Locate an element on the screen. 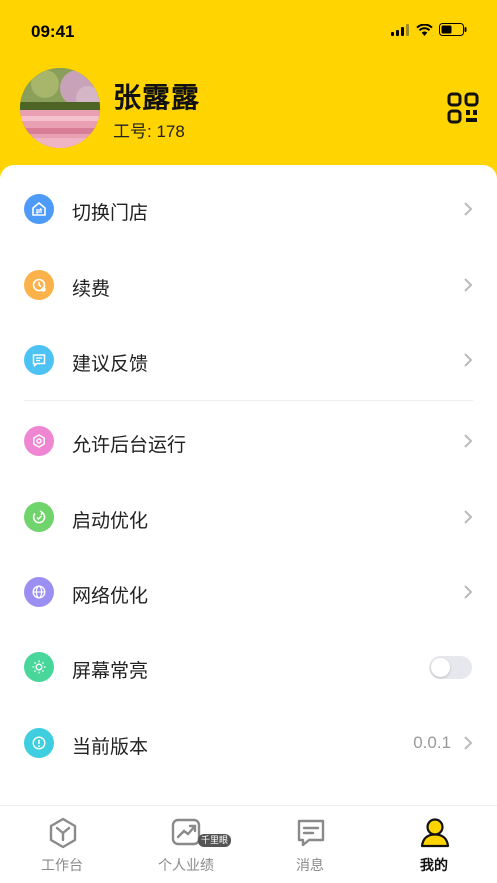 Image resolution: width=497 pixels, height=883 pixels. screen-on-icon is located at coordinates (39, 667).